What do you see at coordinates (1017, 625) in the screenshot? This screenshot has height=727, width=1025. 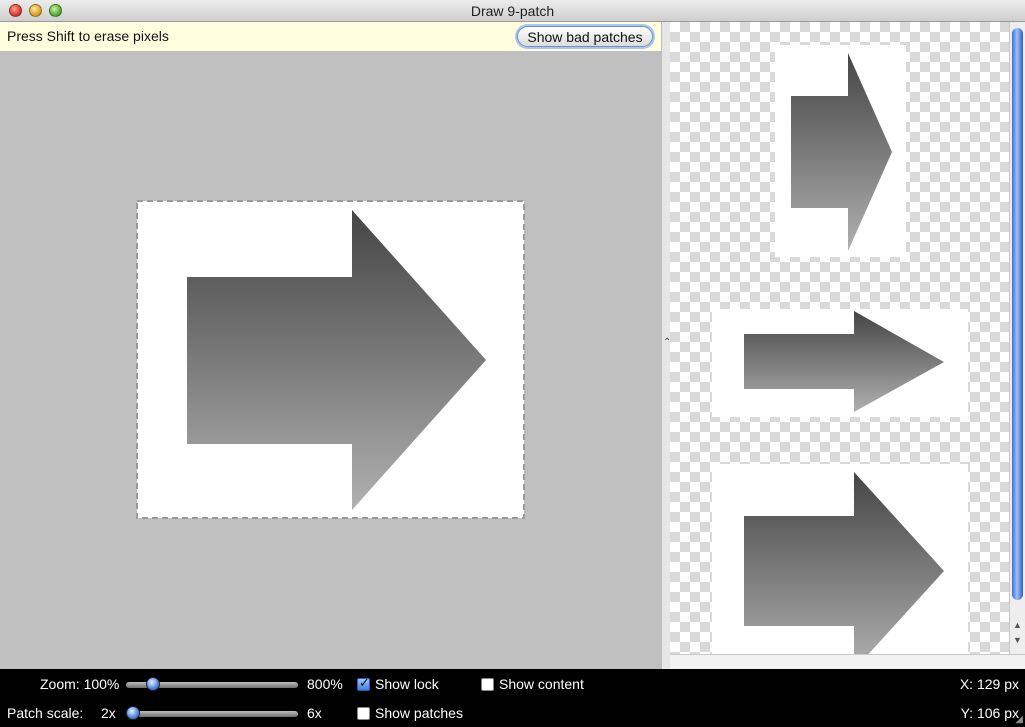 I see `scroll-up-icon: ▲` at bounding box center [1017, 625].